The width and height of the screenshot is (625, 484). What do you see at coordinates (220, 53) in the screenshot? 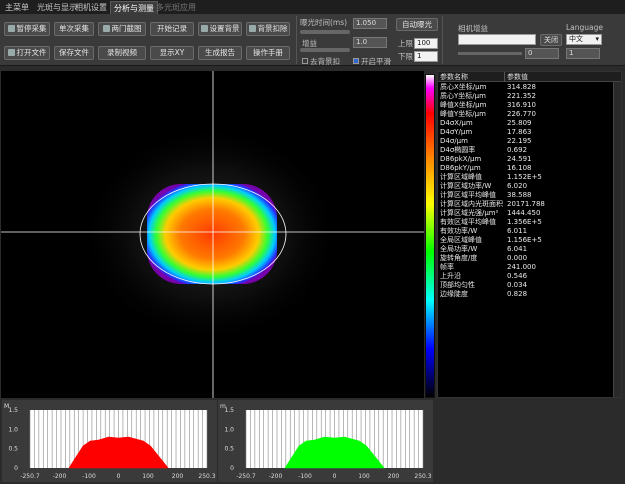
I see `generate-report-button: 生成报告` at bounding box center [220, 53].